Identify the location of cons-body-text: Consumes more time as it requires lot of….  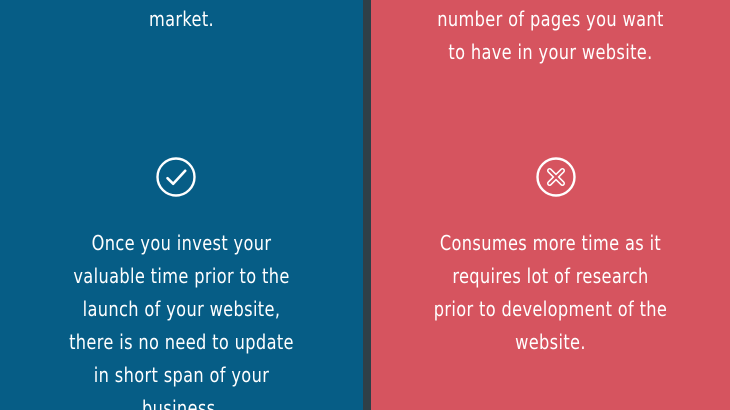
(550, 292).